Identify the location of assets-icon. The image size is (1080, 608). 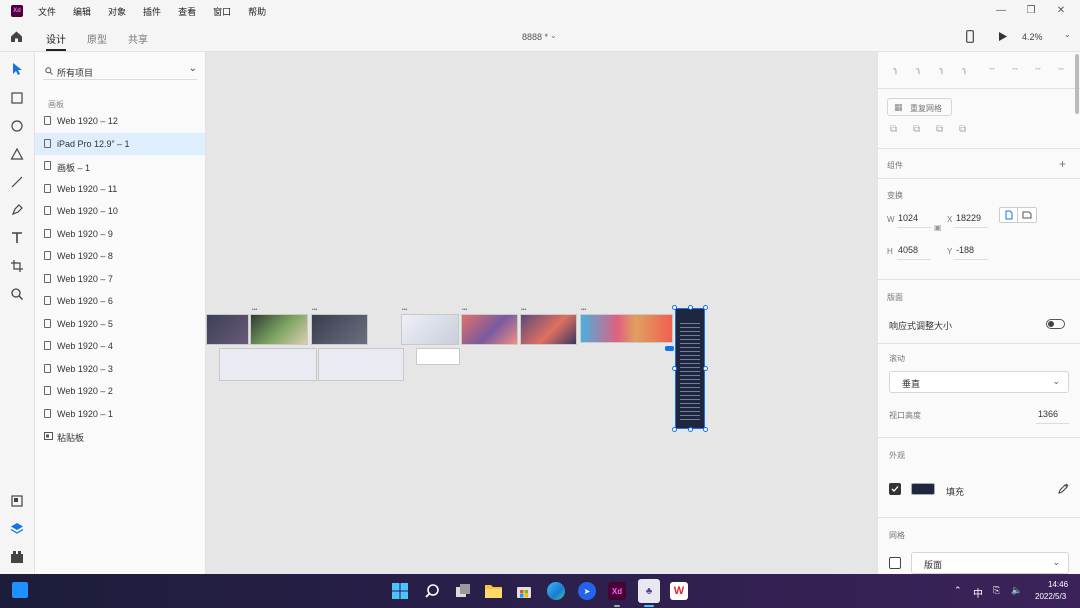
(17, 501).